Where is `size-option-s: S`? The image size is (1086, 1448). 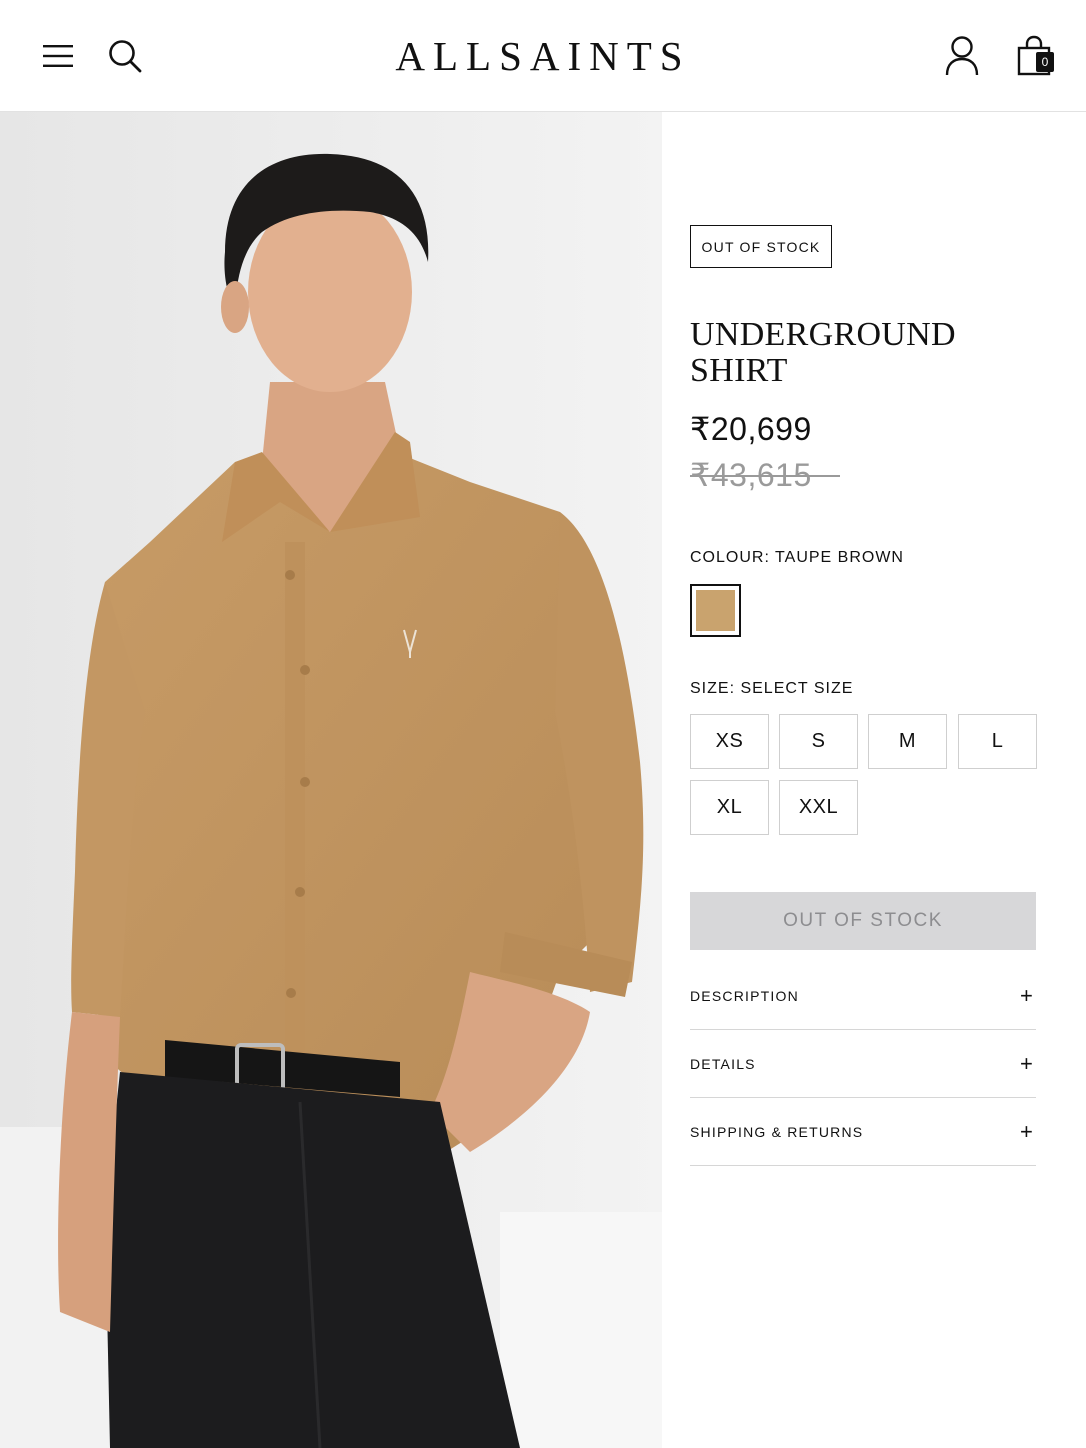 size-option-s: S is located at coordinates (818, 741).